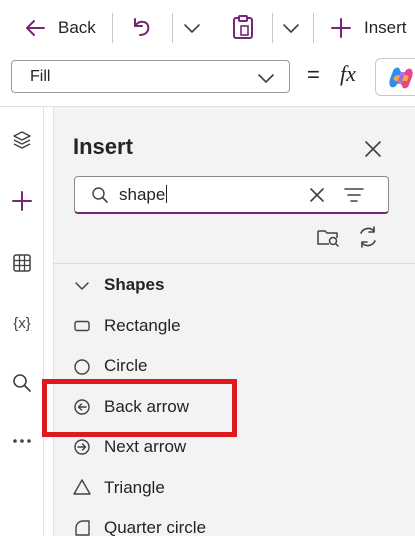 The height and width of the screenshot is (541, 415). Describe the element at coordinates (210, 488) in the screenshot. I see `list-item-triangle: Triangle` at that location.